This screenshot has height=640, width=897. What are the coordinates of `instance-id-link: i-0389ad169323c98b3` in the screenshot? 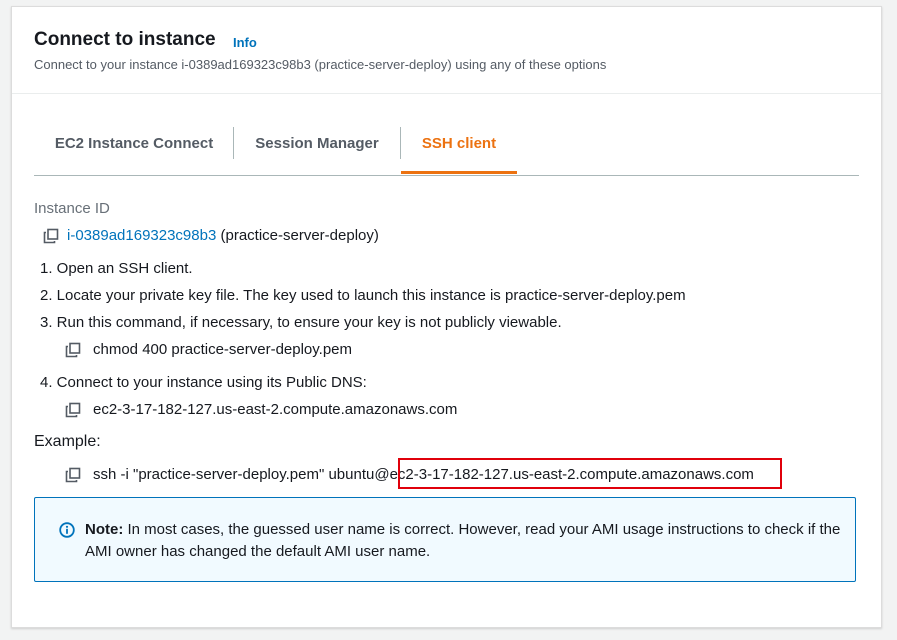 It's located at (141, 235).